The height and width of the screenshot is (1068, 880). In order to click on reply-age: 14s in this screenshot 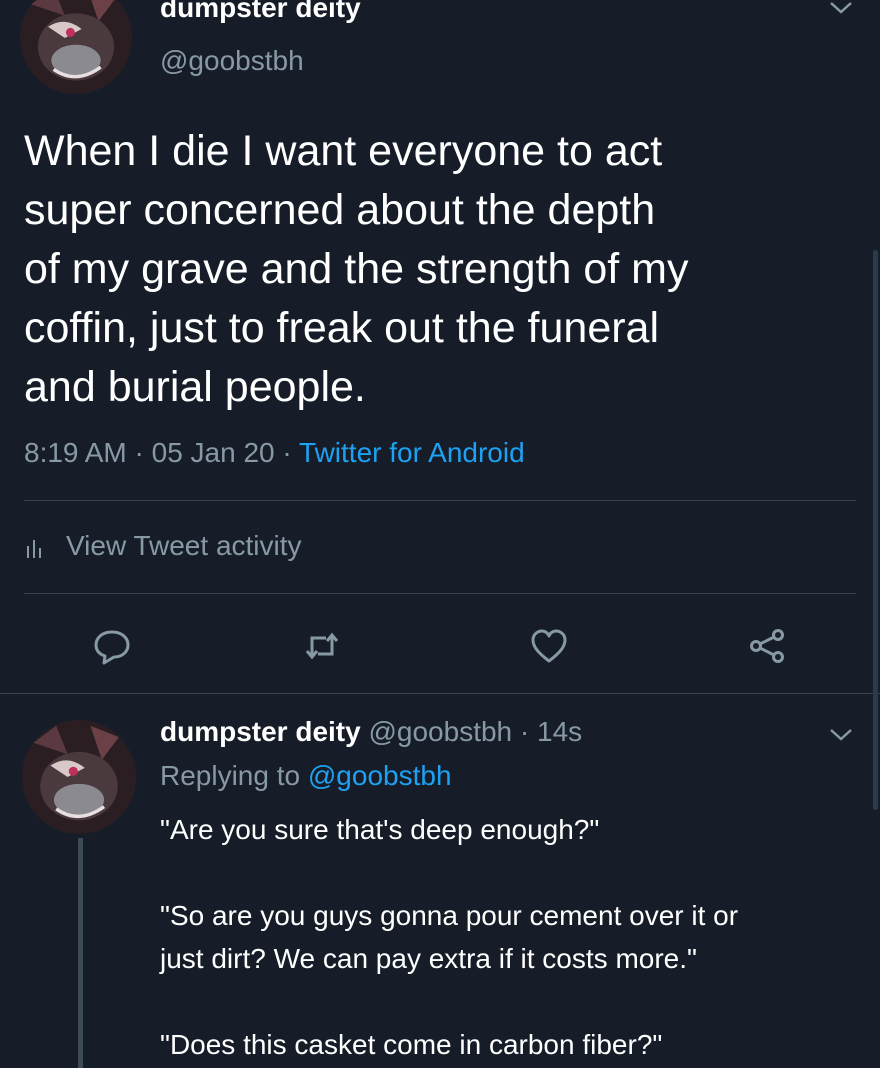, I will do `click(559, 731)`.